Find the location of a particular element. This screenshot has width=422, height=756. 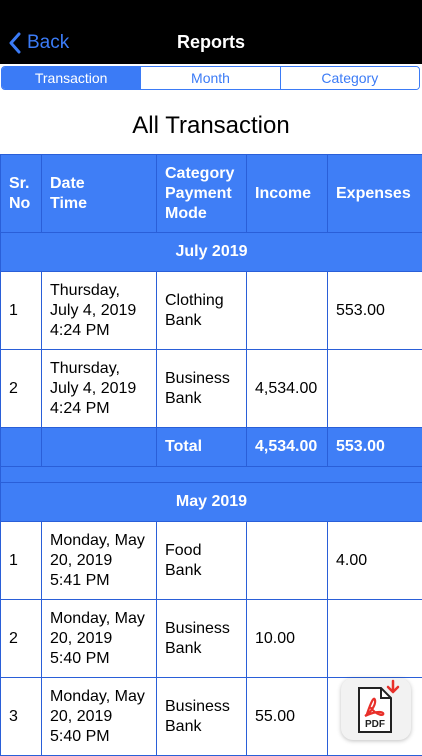

month-label: May 2019 is located at coordinates (211, 502).